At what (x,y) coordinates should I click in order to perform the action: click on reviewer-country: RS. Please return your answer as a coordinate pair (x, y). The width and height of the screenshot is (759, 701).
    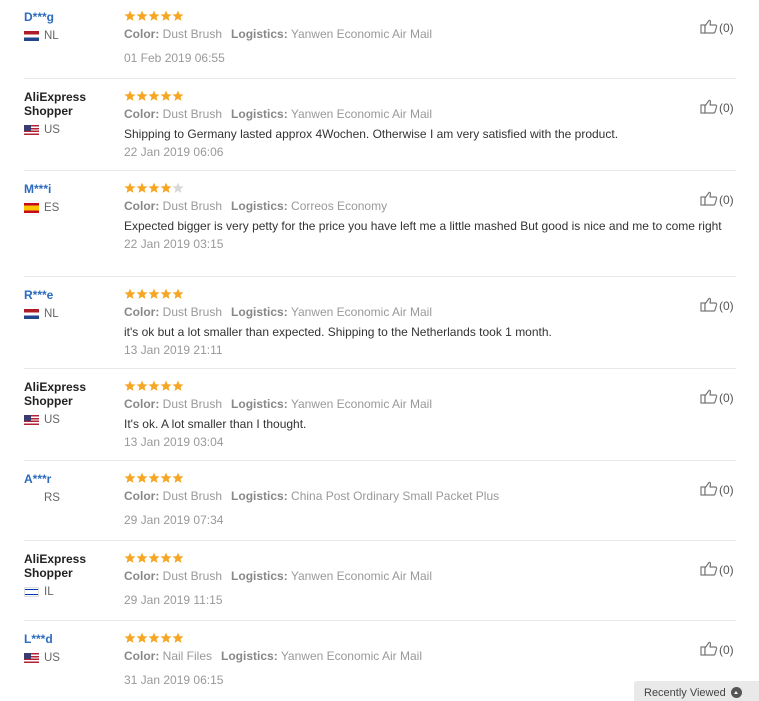
    Looking at the image, I should click on (69, 498).